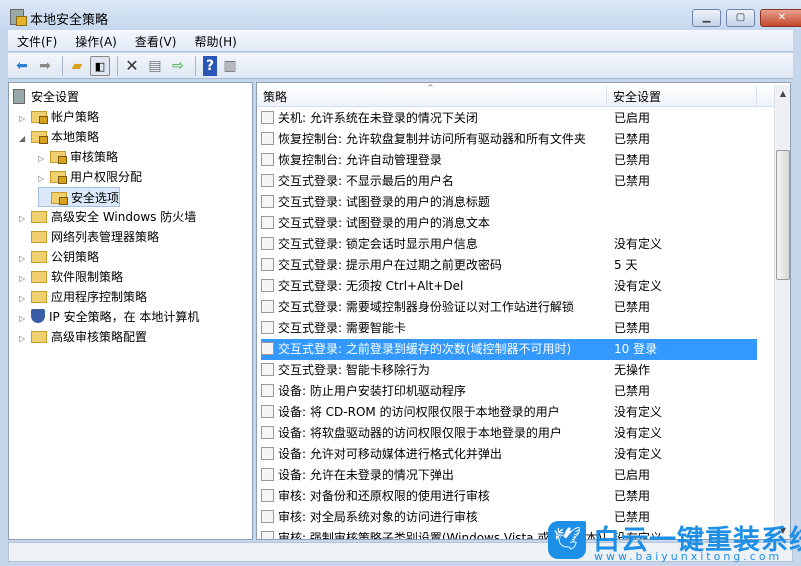 This screenshot has width=801, height=566. I want to click on policy-name: 设备: 允许对可移动媒体进行格式化并弹出, so click(433, 454).